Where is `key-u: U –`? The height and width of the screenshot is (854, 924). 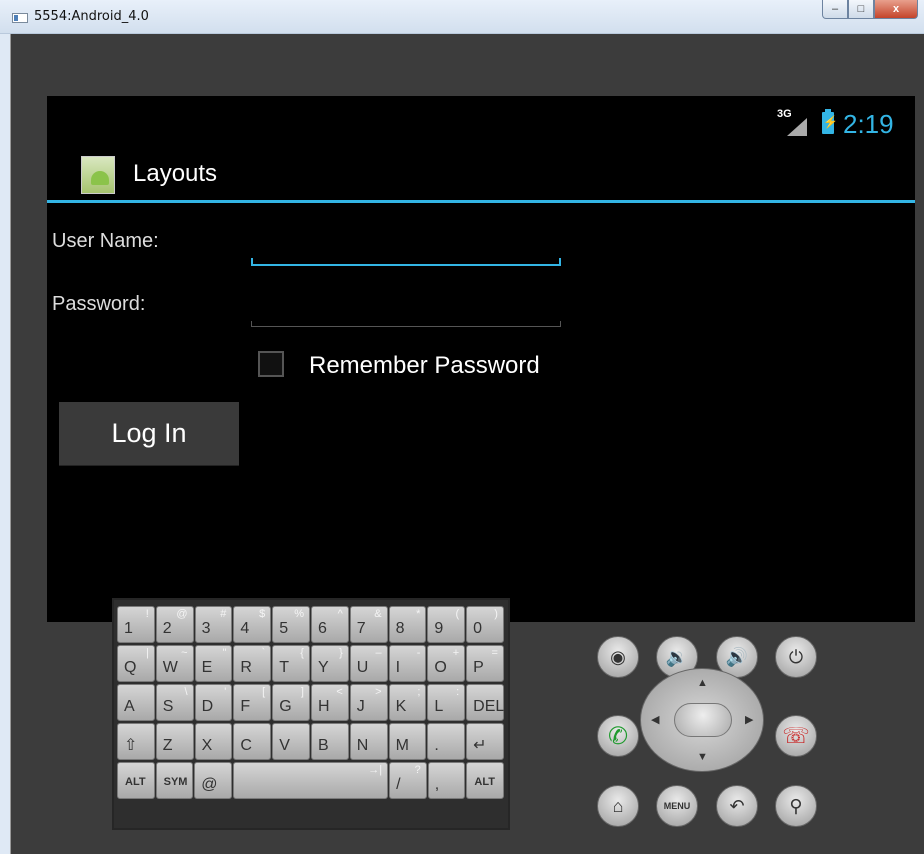 key-u: U – is located at coordinates (368, 663).